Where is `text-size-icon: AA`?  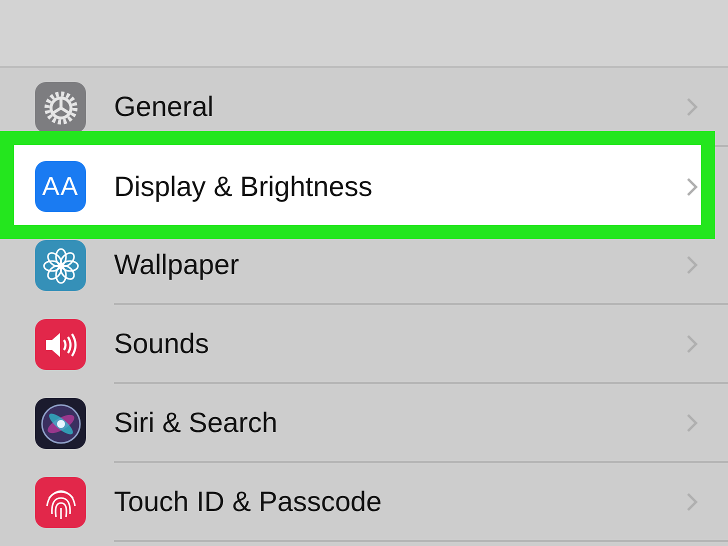 text-size-icon: AA is located at coordinates (60, 186).